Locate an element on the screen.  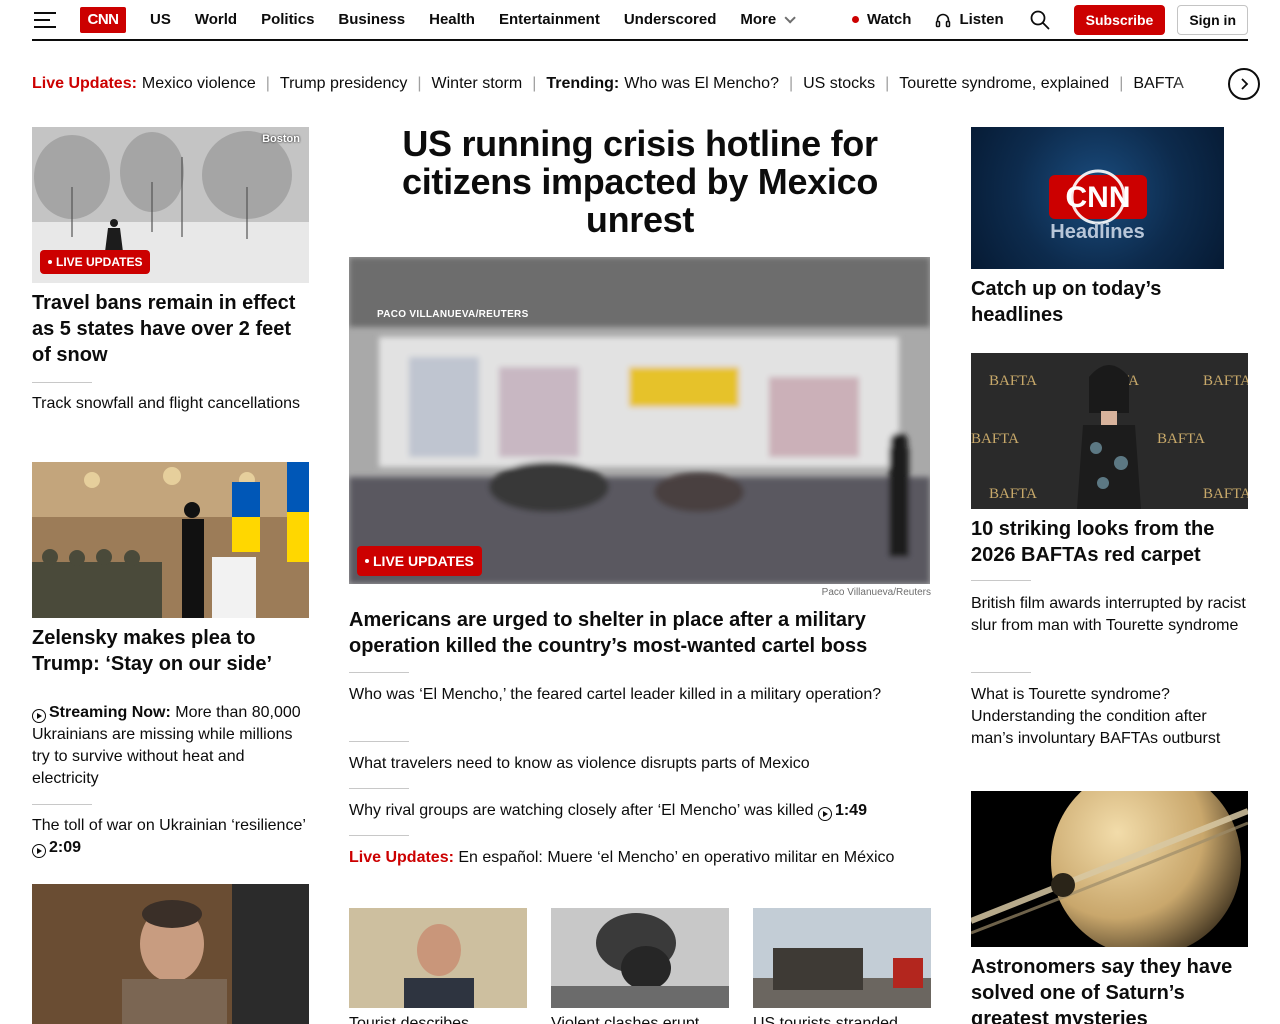
nav-business: Business is located at coordinates (371, 19).